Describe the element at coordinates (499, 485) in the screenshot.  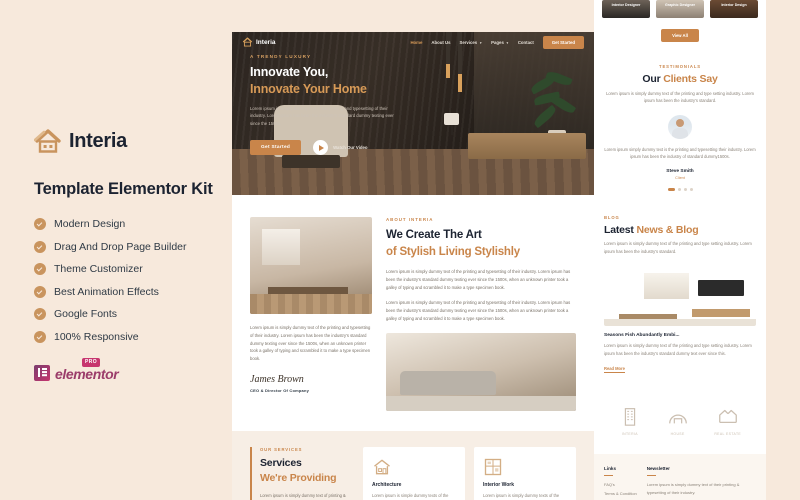
I see `service-card-title: Interior Work` at that location.